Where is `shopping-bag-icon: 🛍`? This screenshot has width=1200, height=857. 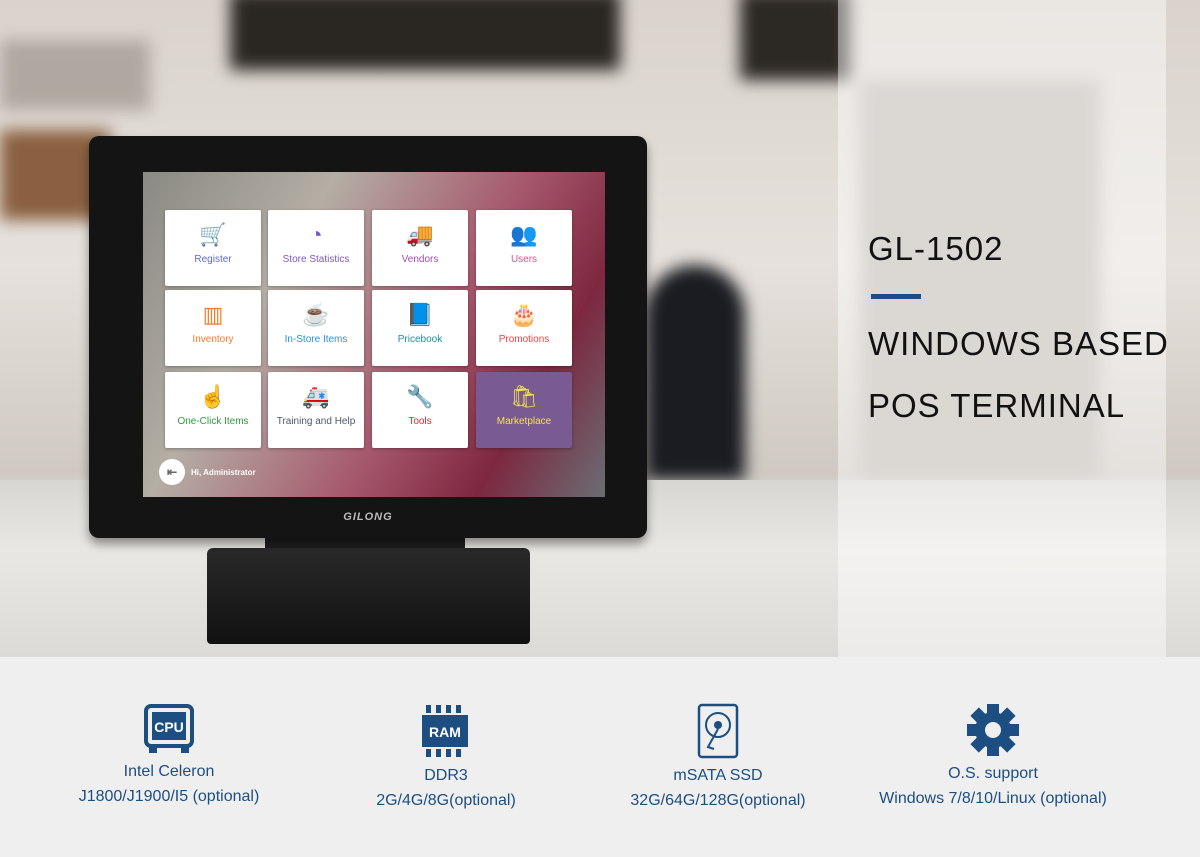 shopping-bag-icon: 🛍 is located at coordinates (524, 396).